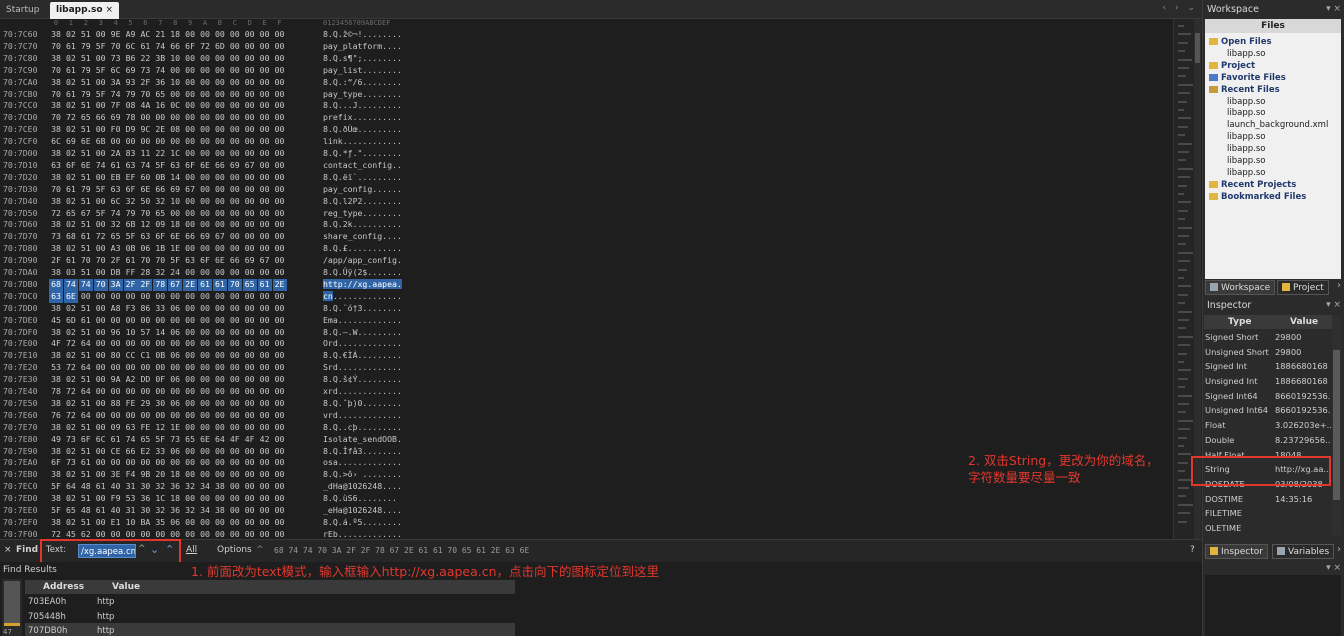  Describe the element at coordinates (145, 35) in the screenshot. I see `hex-byte: AC` at that location.